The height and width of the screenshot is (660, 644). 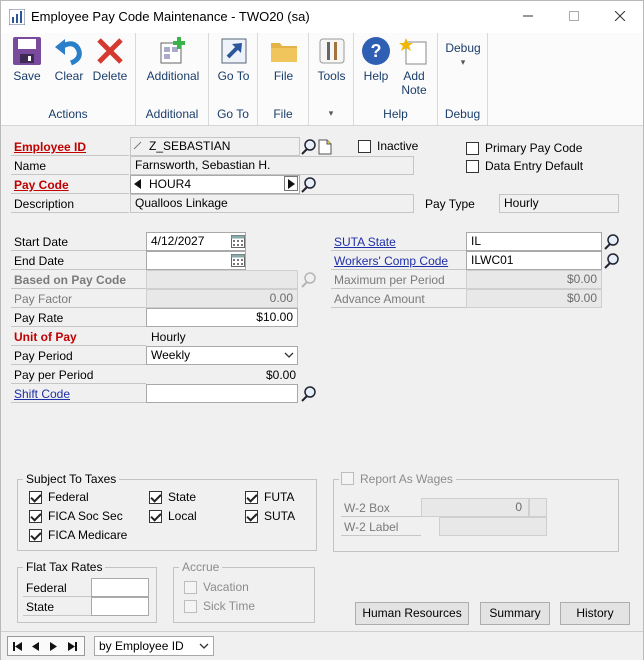 What do you see at coordinates (251, 497) in the screenshot?
I see `futa-checkbox` at bounding box center [251, 497].